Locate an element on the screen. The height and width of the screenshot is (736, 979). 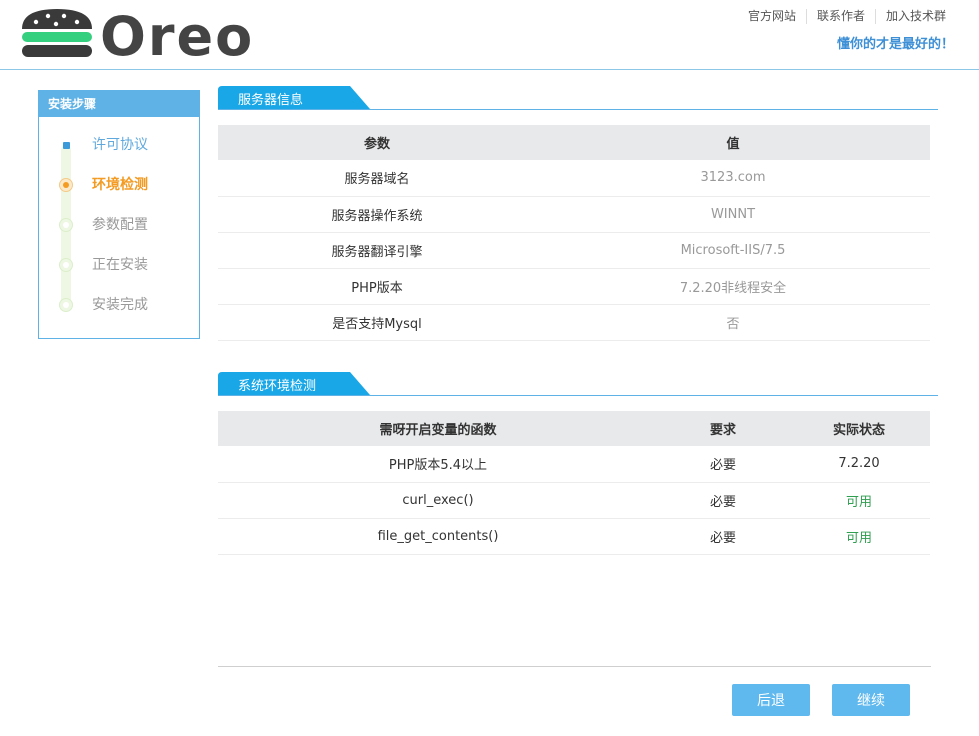
back-button: 后退 is located at coordinates (771, 700).